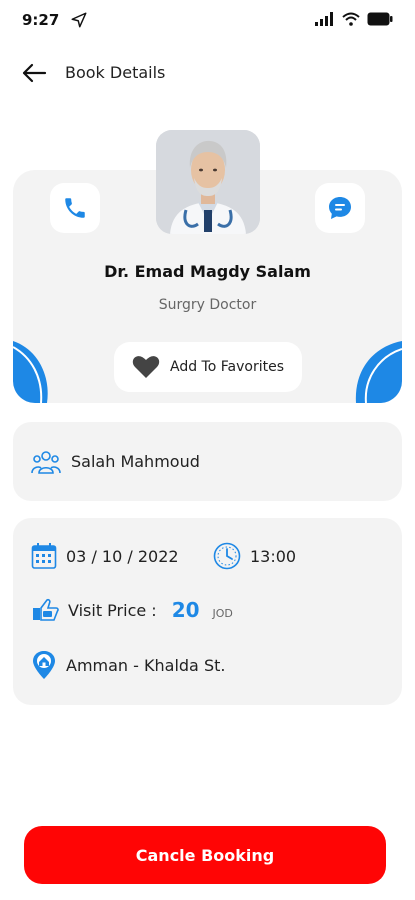 This screenshot has height=900, width=415. Describe the element at coordinates (115, 72) in the screenshot. I see `page-title: Book Details` at that location.